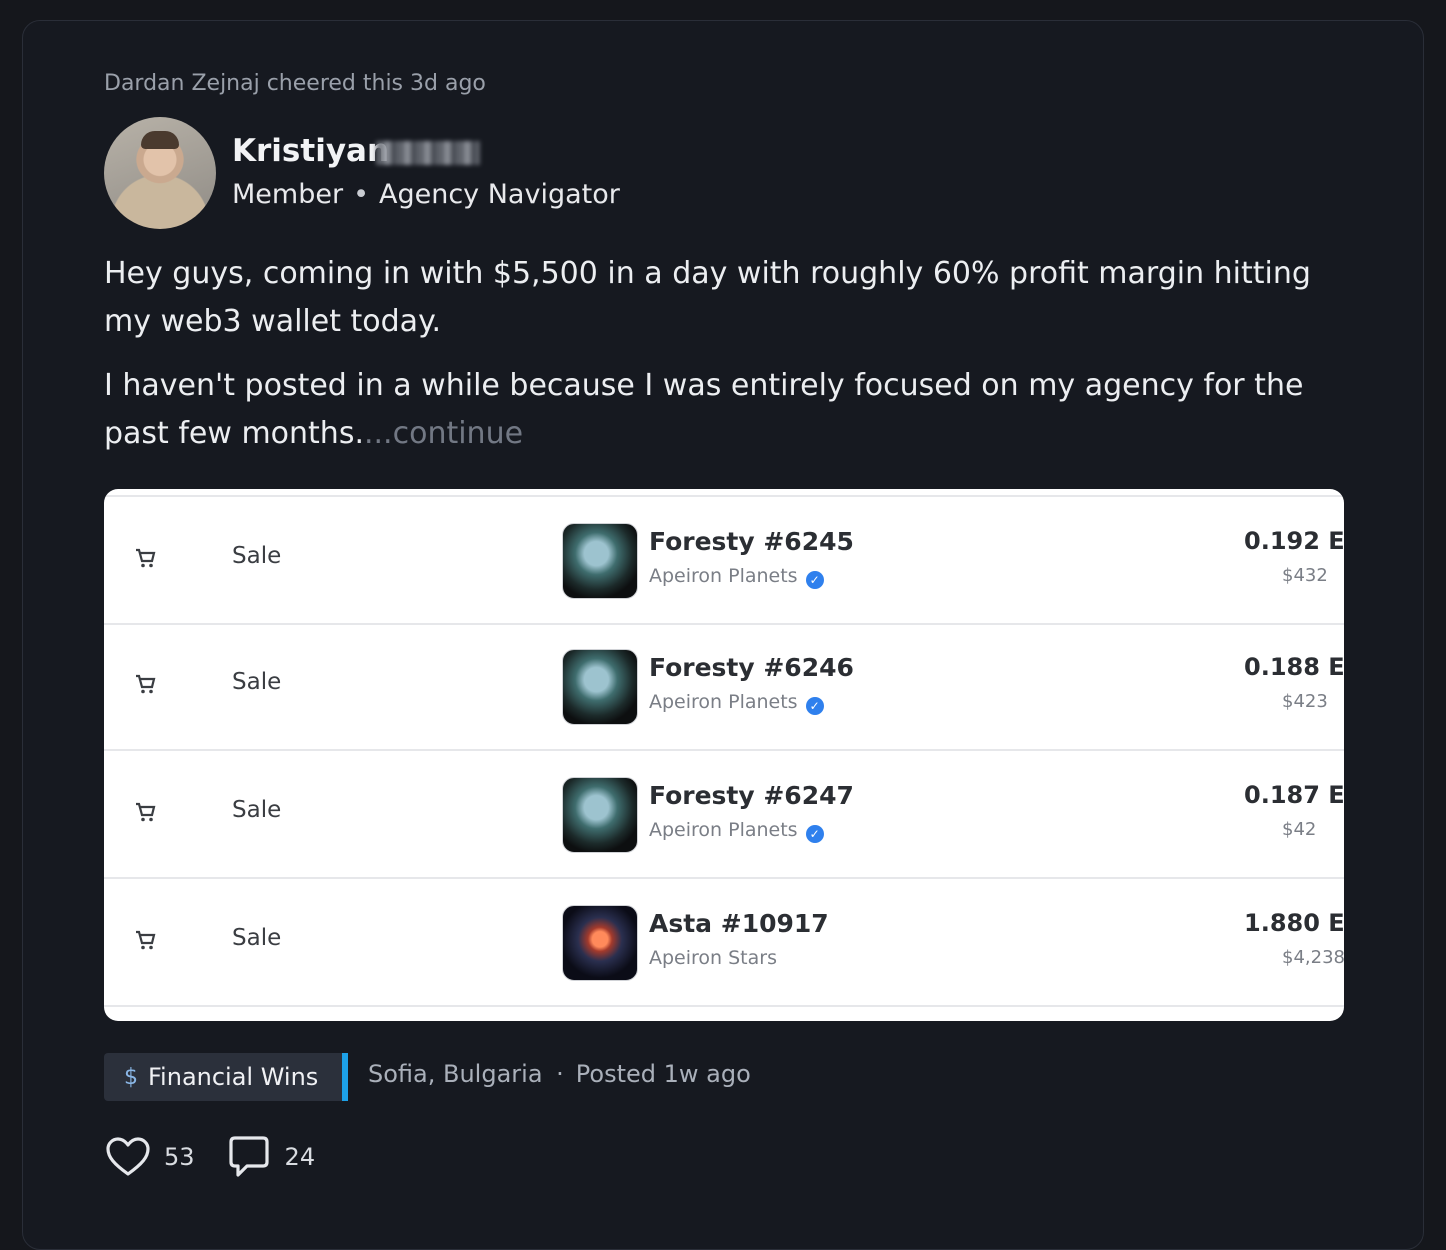  I want to click on price-usd: $4,238, so click(1313, 957).